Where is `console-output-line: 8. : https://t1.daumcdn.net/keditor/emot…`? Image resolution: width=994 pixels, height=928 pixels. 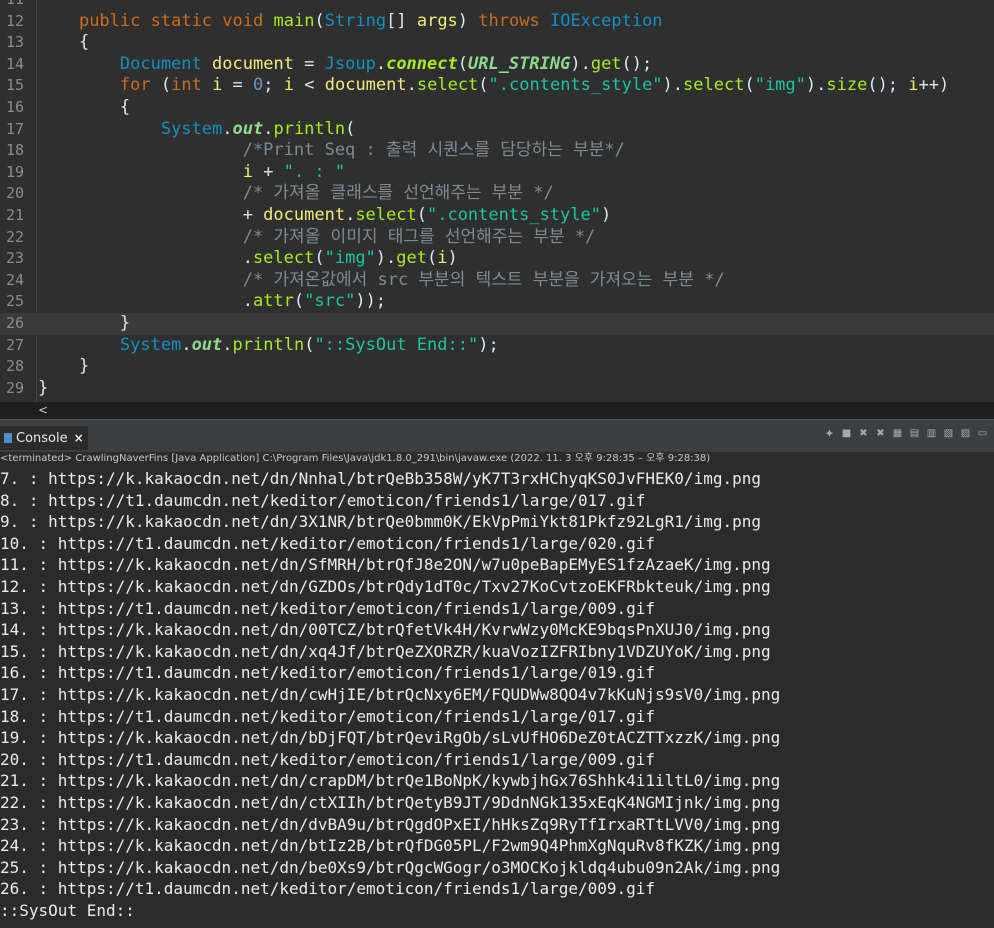
console-output-line: 8. : https://t1.daumcdn.net/keditor/emot… is located at coordinates (323, 500).